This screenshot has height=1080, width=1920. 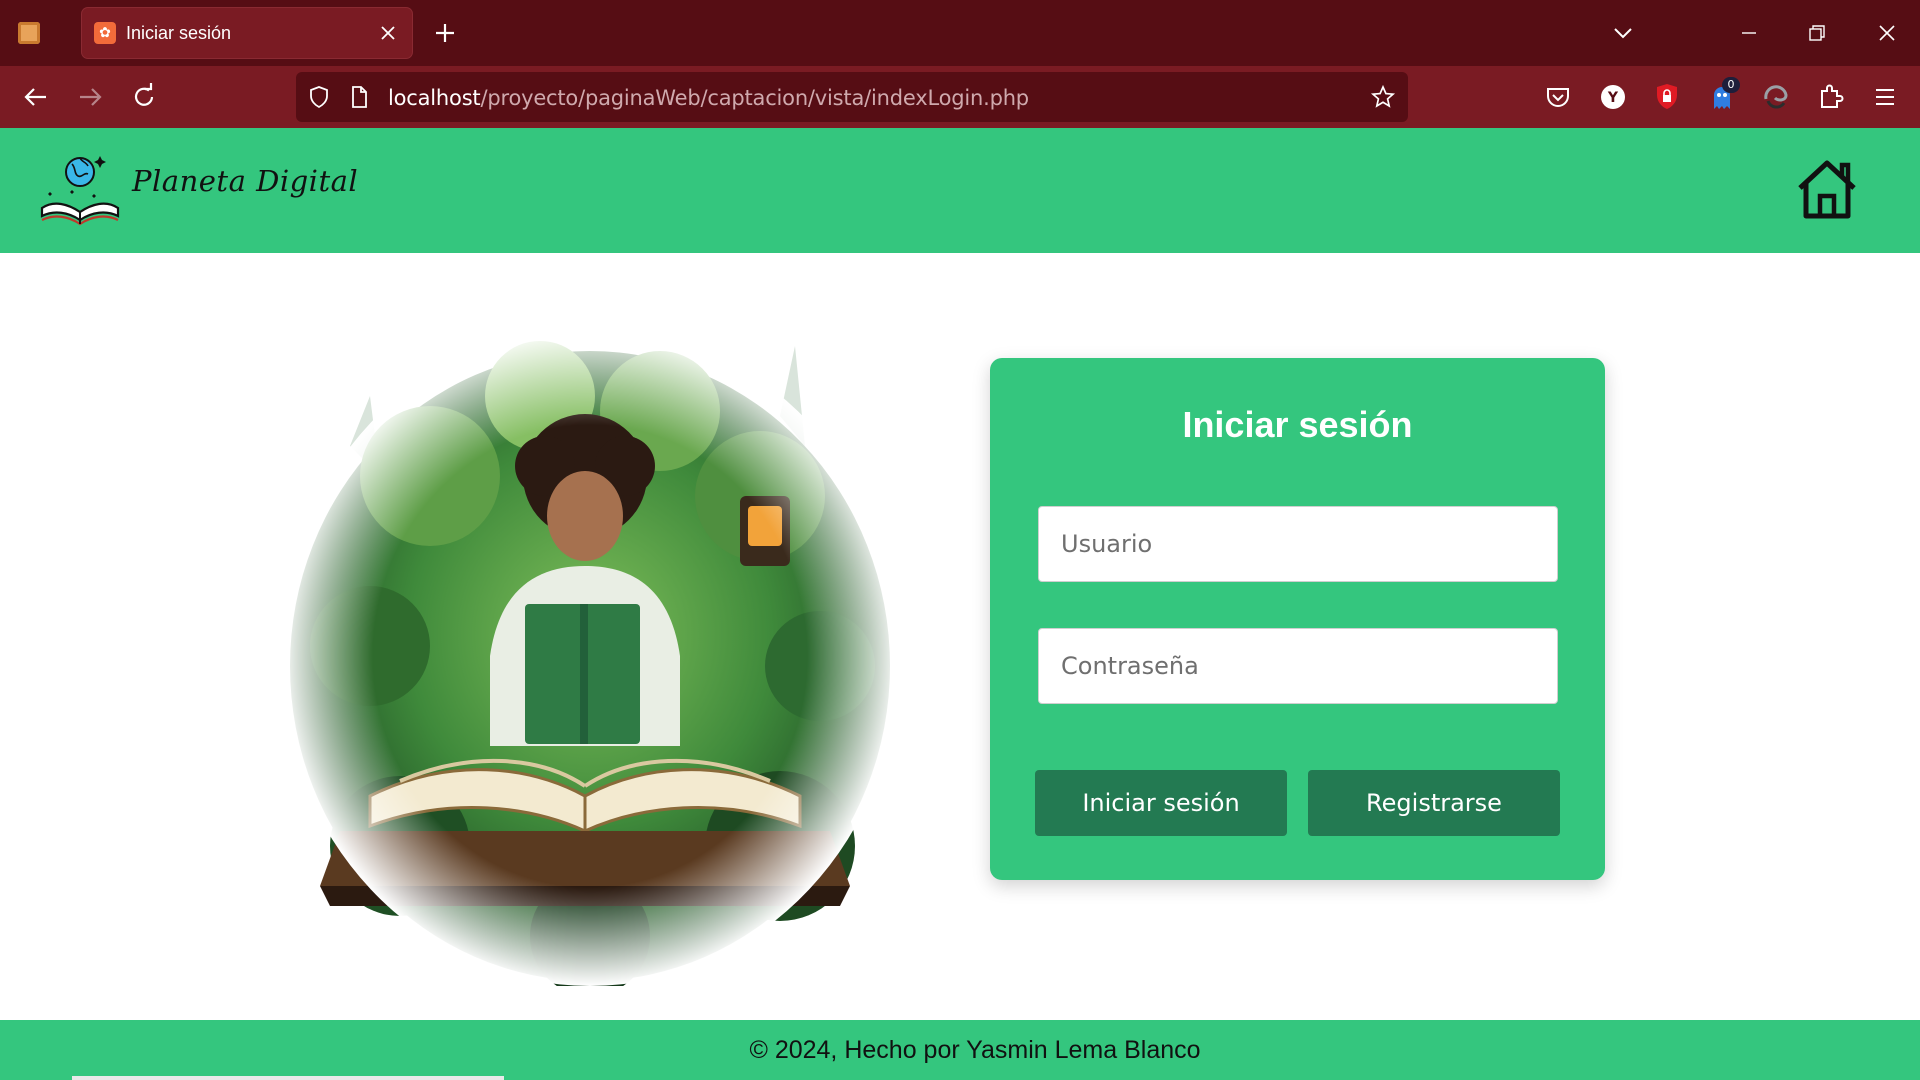 What do you see at coordinates (90, 97) in the screenshot?
I see `forward-icon` at bounding box center [90, 97].